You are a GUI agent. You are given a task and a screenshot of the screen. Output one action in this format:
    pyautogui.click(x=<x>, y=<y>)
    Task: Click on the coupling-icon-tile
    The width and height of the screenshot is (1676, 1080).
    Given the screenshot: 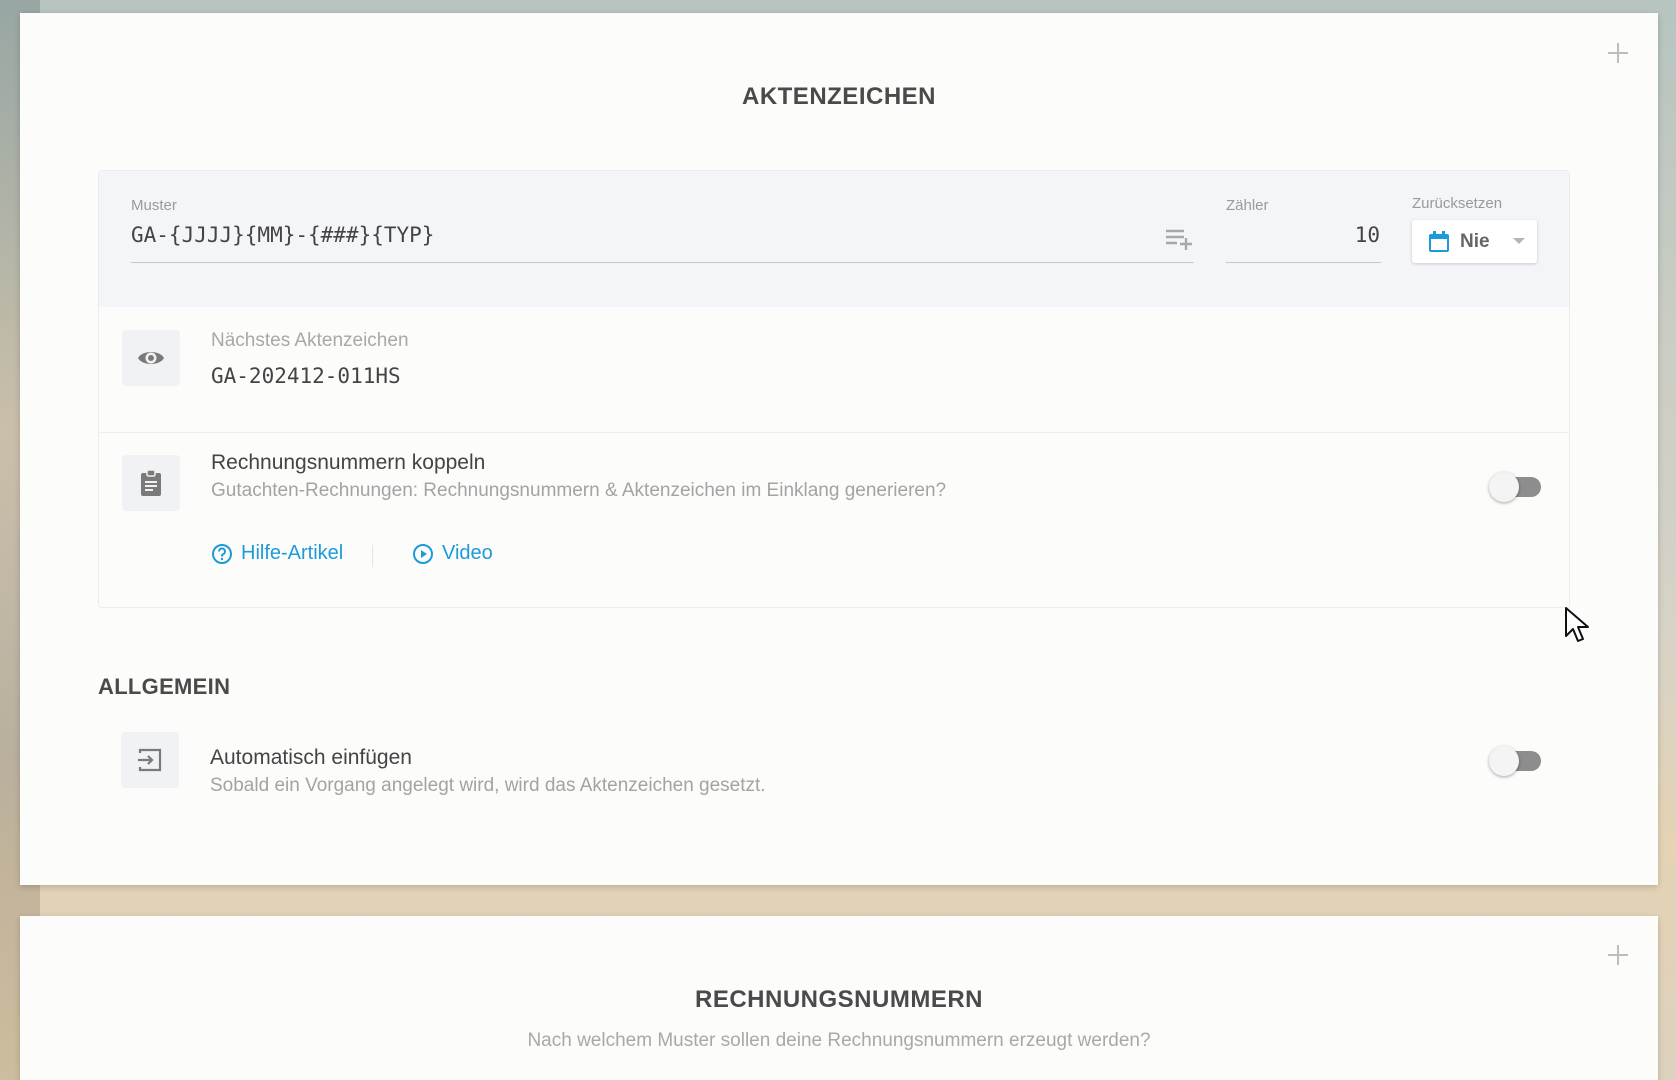 What is the action you would take?
    pyautogui.click(x=151, y=483)
    